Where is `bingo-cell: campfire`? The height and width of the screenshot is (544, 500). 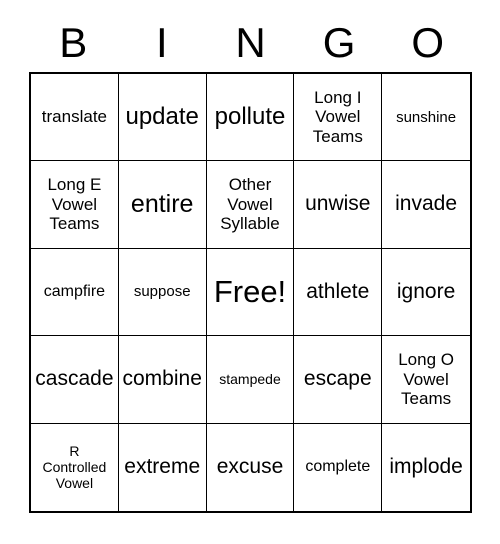 bingo-cell: campfire is located at coordinates (75, 292).